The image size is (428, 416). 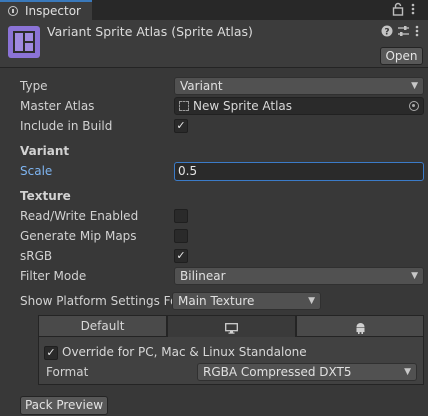 What do you see at coordinates (13, 11) in the screenshot?
I see `info-icon` at bounding box center [13, 11].